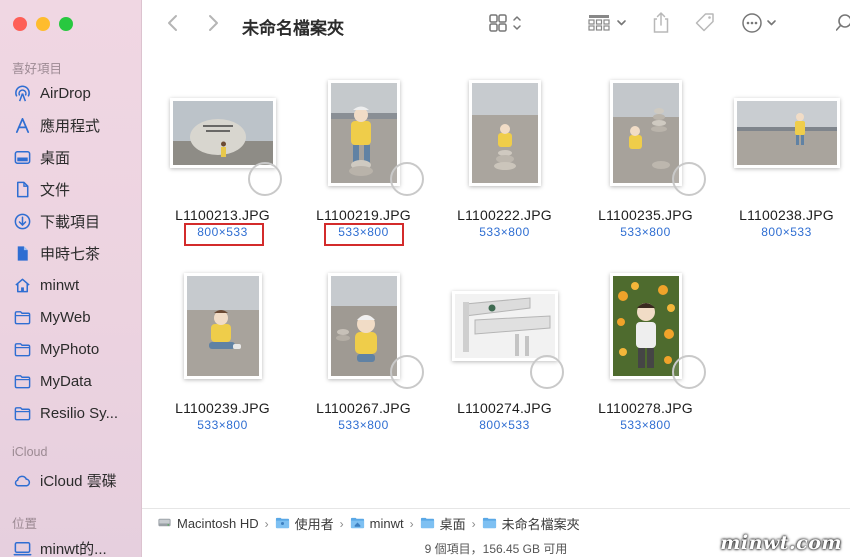 Image resolution: width=850 pixels, height=557 pixels. I want to click on search-icon, so click(842, 25).